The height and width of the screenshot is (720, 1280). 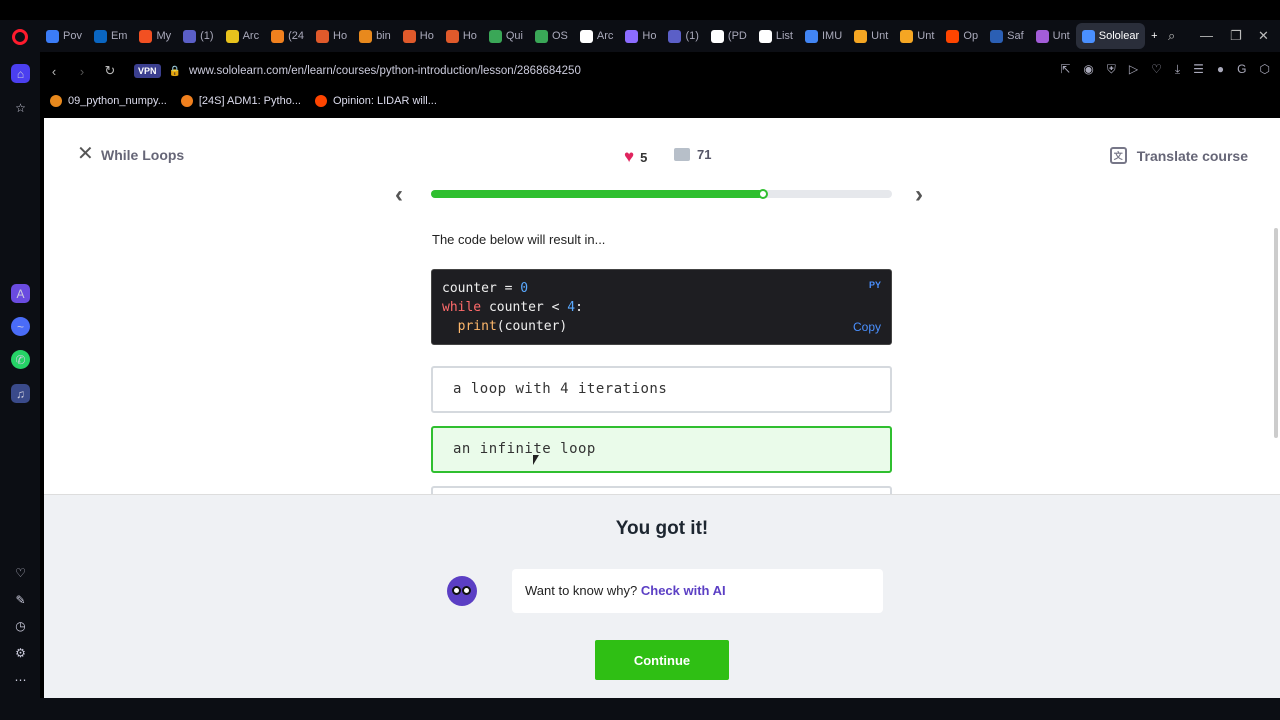 I want to click on aria-icon: ☆, so click(x=20, y=107).